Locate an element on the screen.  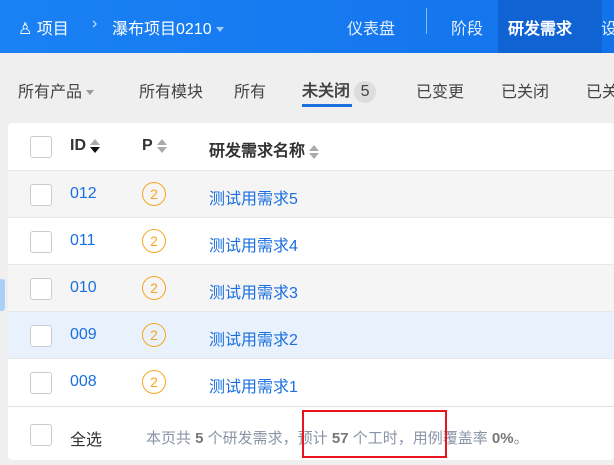
nav-requirements: 研发需求 is located at coordinates (540, 27).